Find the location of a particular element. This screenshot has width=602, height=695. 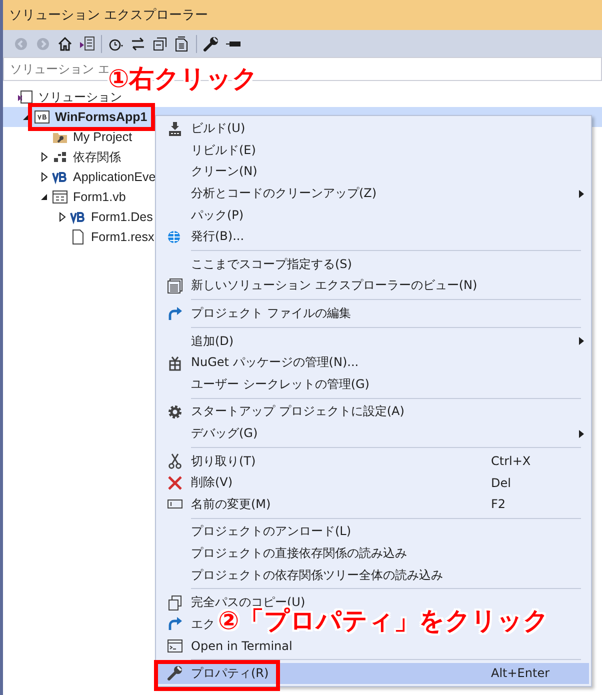

window-title: ソリューション エクスプローラー is located at coordinates (302, 15).